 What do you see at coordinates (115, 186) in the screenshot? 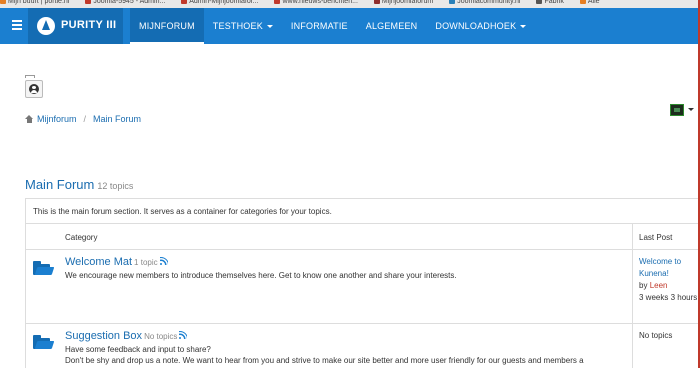
I see `forum-topic-count: 12 topics` at bounding box center [115, 186].